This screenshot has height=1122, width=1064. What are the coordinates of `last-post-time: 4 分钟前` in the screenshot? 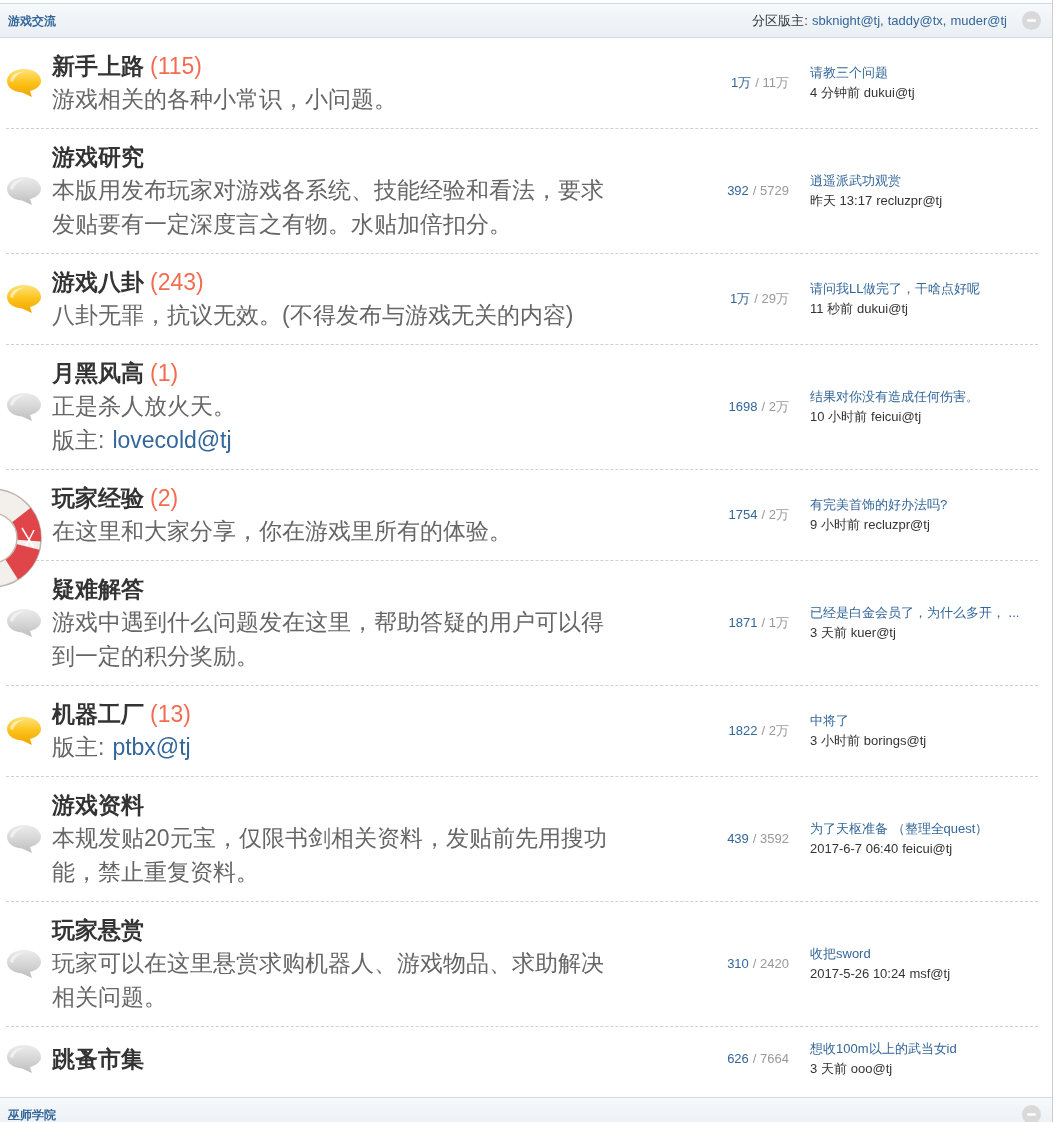 It's located at (835, 93).